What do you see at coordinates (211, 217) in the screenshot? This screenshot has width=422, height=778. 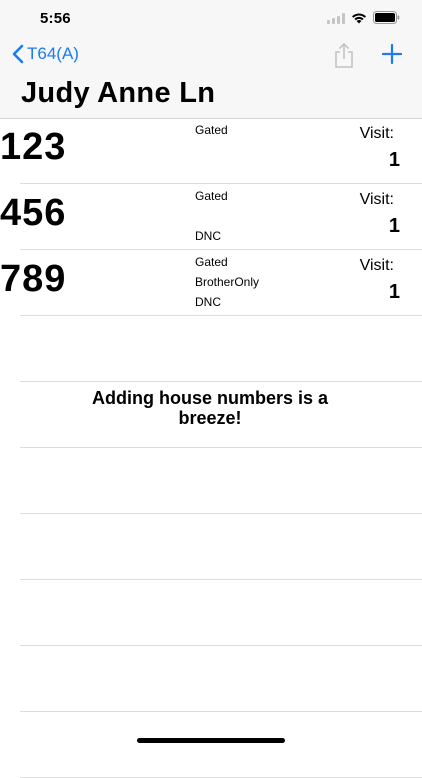 I see `house-row: 456 Gated DNC Visit: 1` at bounding box center [211, 217].